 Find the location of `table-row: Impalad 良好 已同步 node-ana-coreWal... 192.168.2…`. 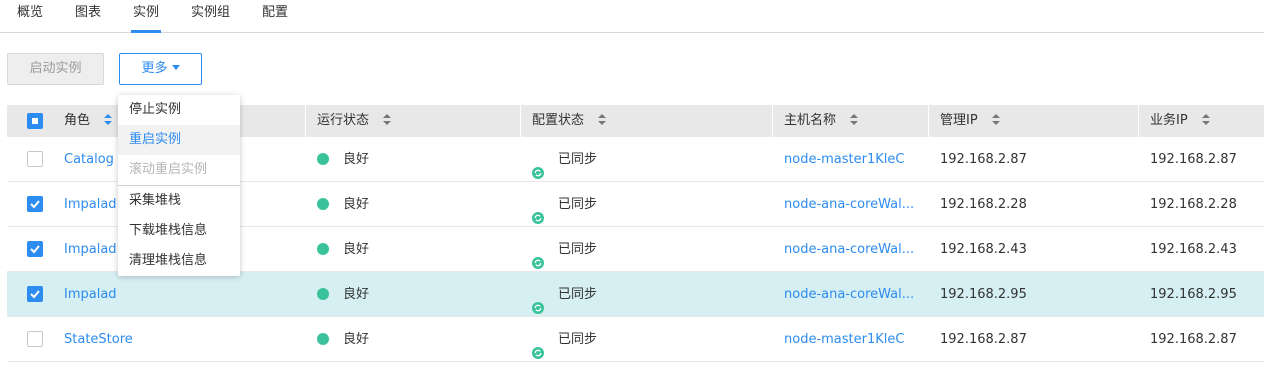

table-row: Impalad 良好 已同步 node-ana-coreWal... 192.168.2… is located at coordinates (635, 294).